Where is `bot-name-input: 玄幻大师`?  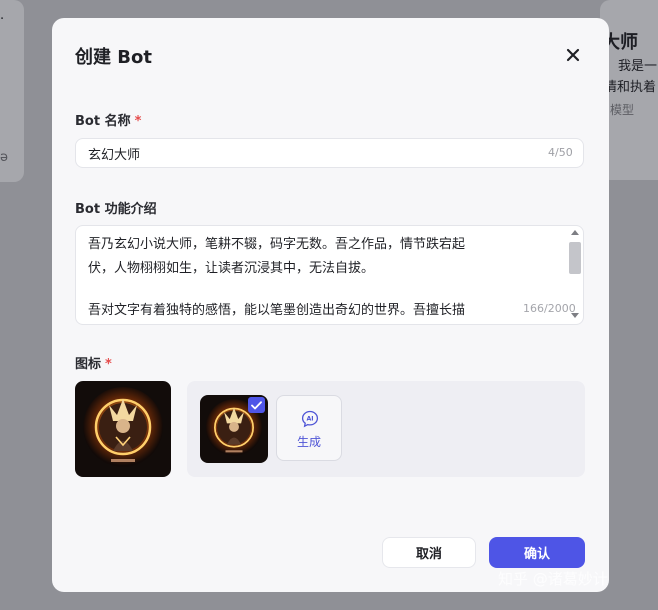
bot-name-input: 玄幻大师 is located at coordinates (329, 153).